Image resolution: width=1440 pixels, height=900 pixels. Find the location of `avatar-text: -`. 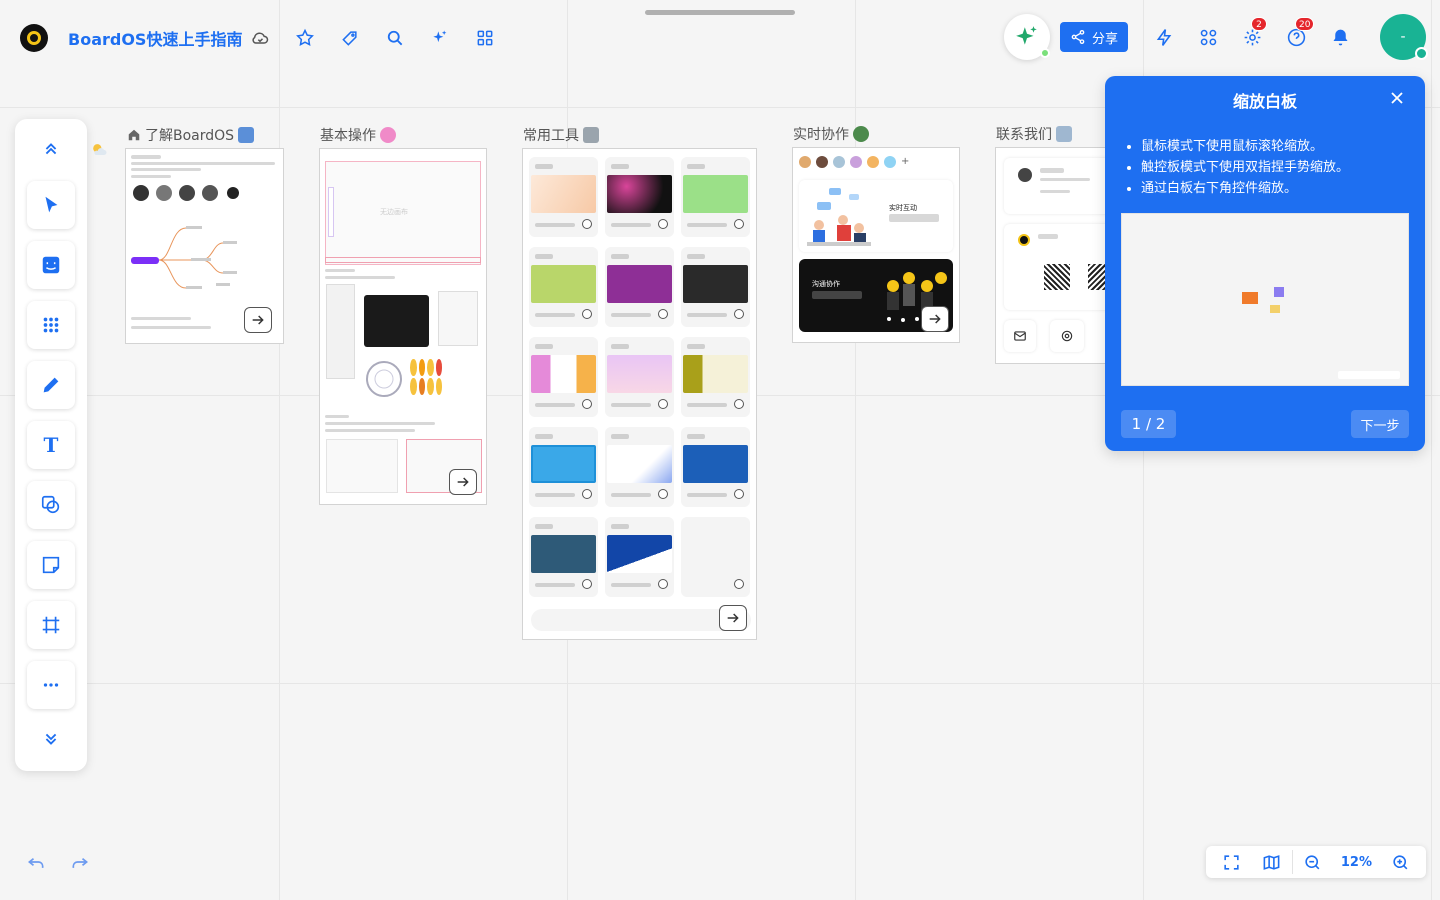

avatar-text: - is located at coordinates (1403, 37).